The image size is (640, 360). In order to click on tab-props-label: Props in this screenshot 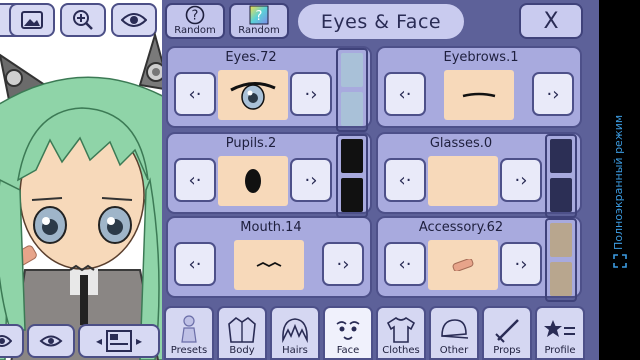, I will do `click(507, 350)`.